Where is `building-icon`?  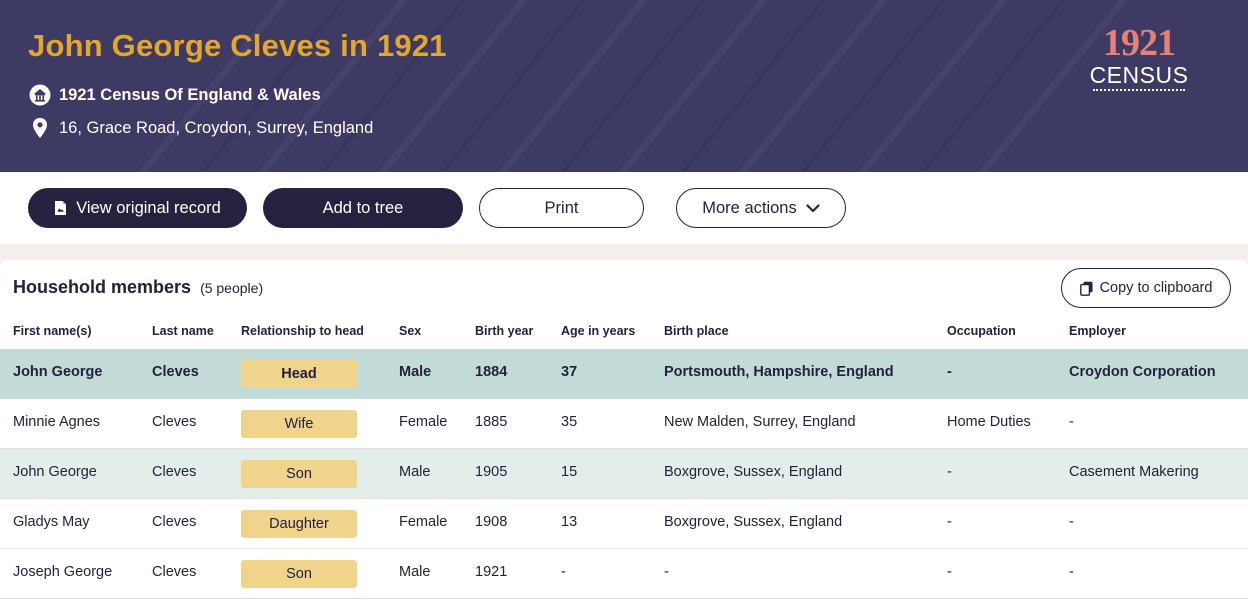
building-icon is located at coordinates (40, 95).